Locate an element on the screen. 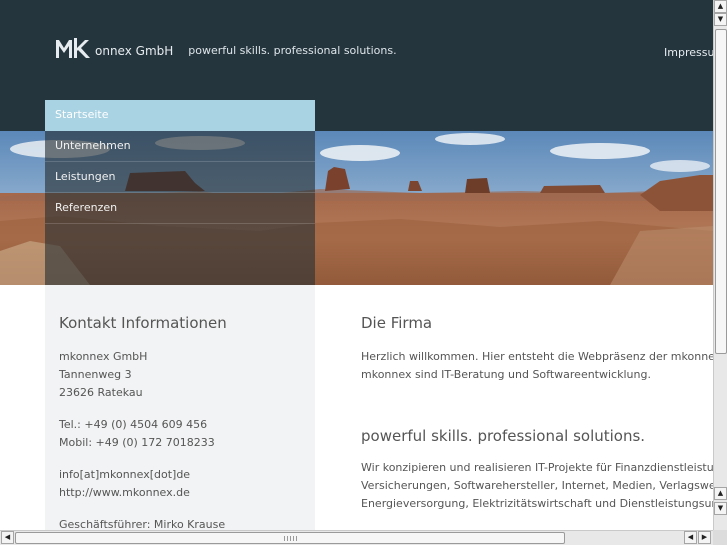 Image resolution: width=727 pixels, height=545 pixels. nav-item-referenzen: Referenzen is located at coordinates (180, 208).